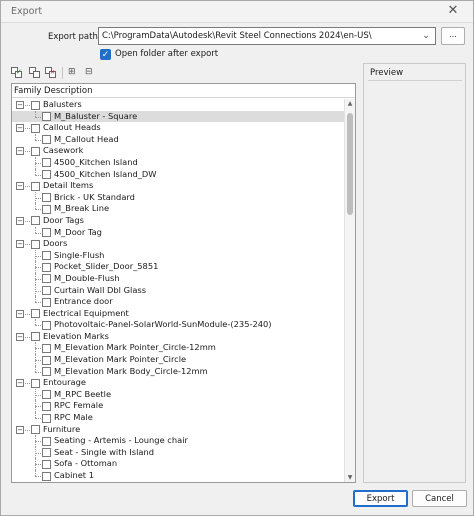 This screenshot has height=516, width=474. I want to click on tree-item-row: Pocket_Slider_Door_5851, so click(178, 267).